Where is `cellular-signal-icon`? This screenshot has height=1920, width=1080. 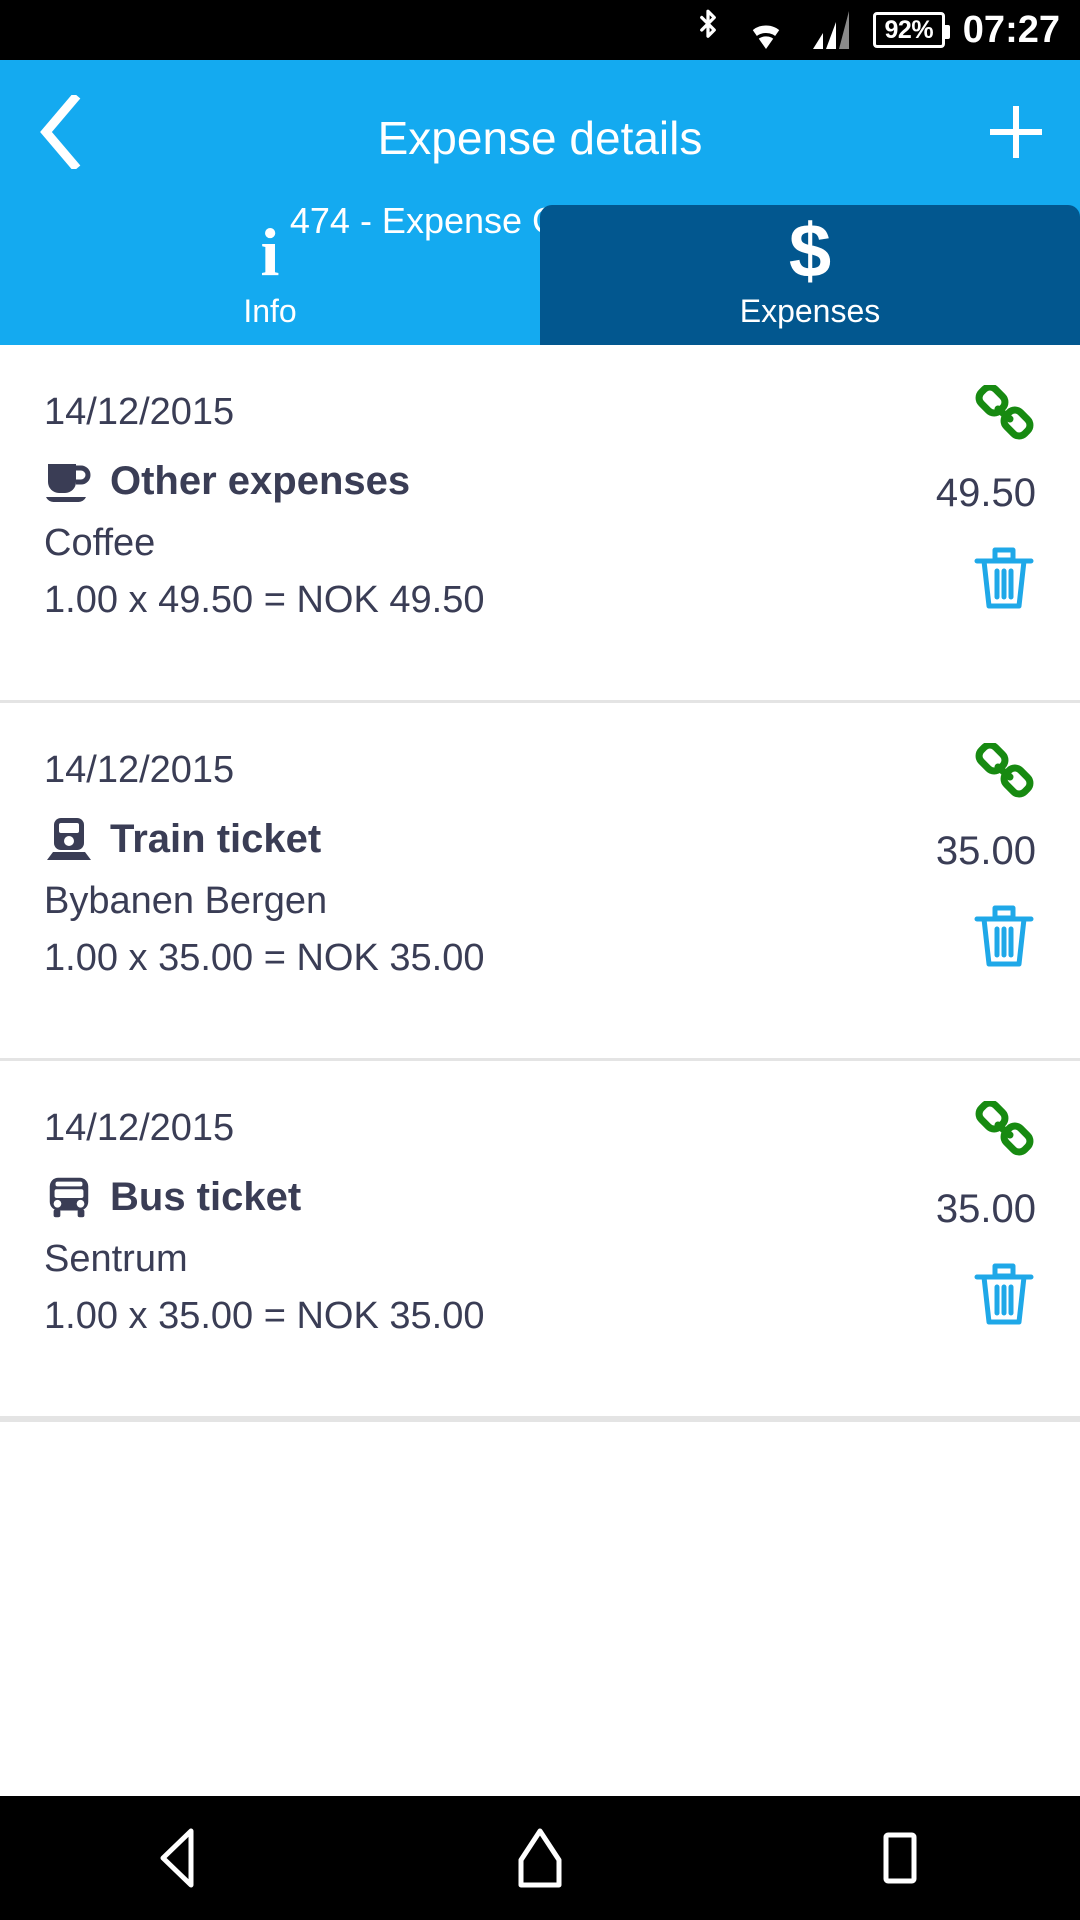
cellular-signal-icon is located at coordinates (832, 30).